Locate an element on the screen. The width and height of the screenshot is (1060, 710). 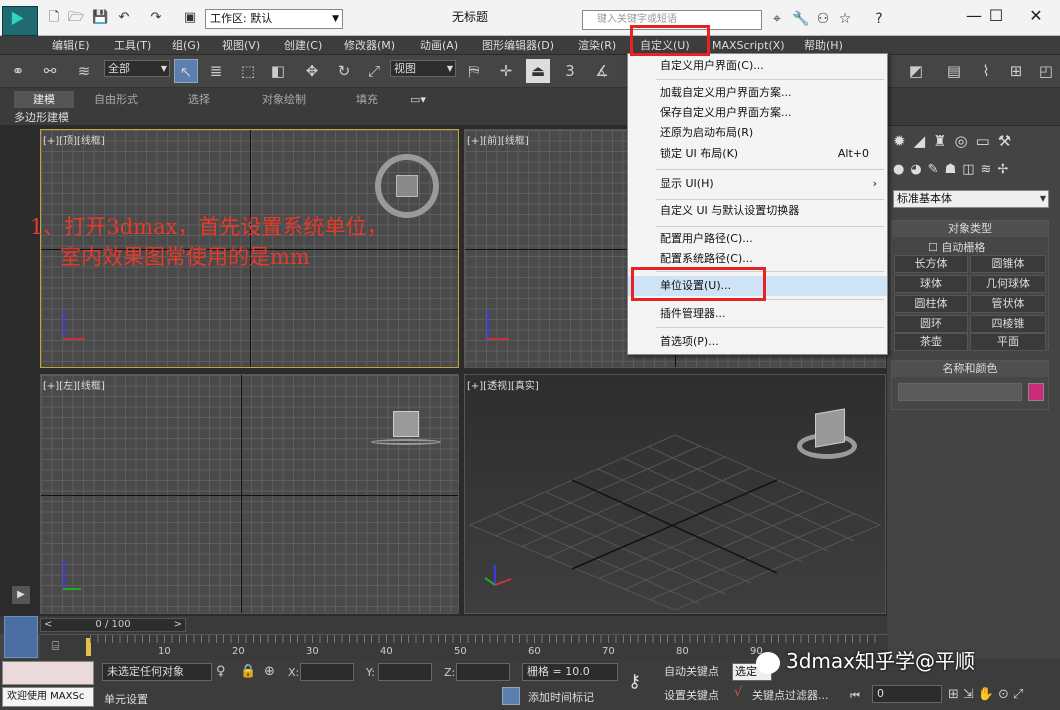
viewport-nav-icons: ⊞⇲✋⊙⤢ is located at coordinates (987, 694).